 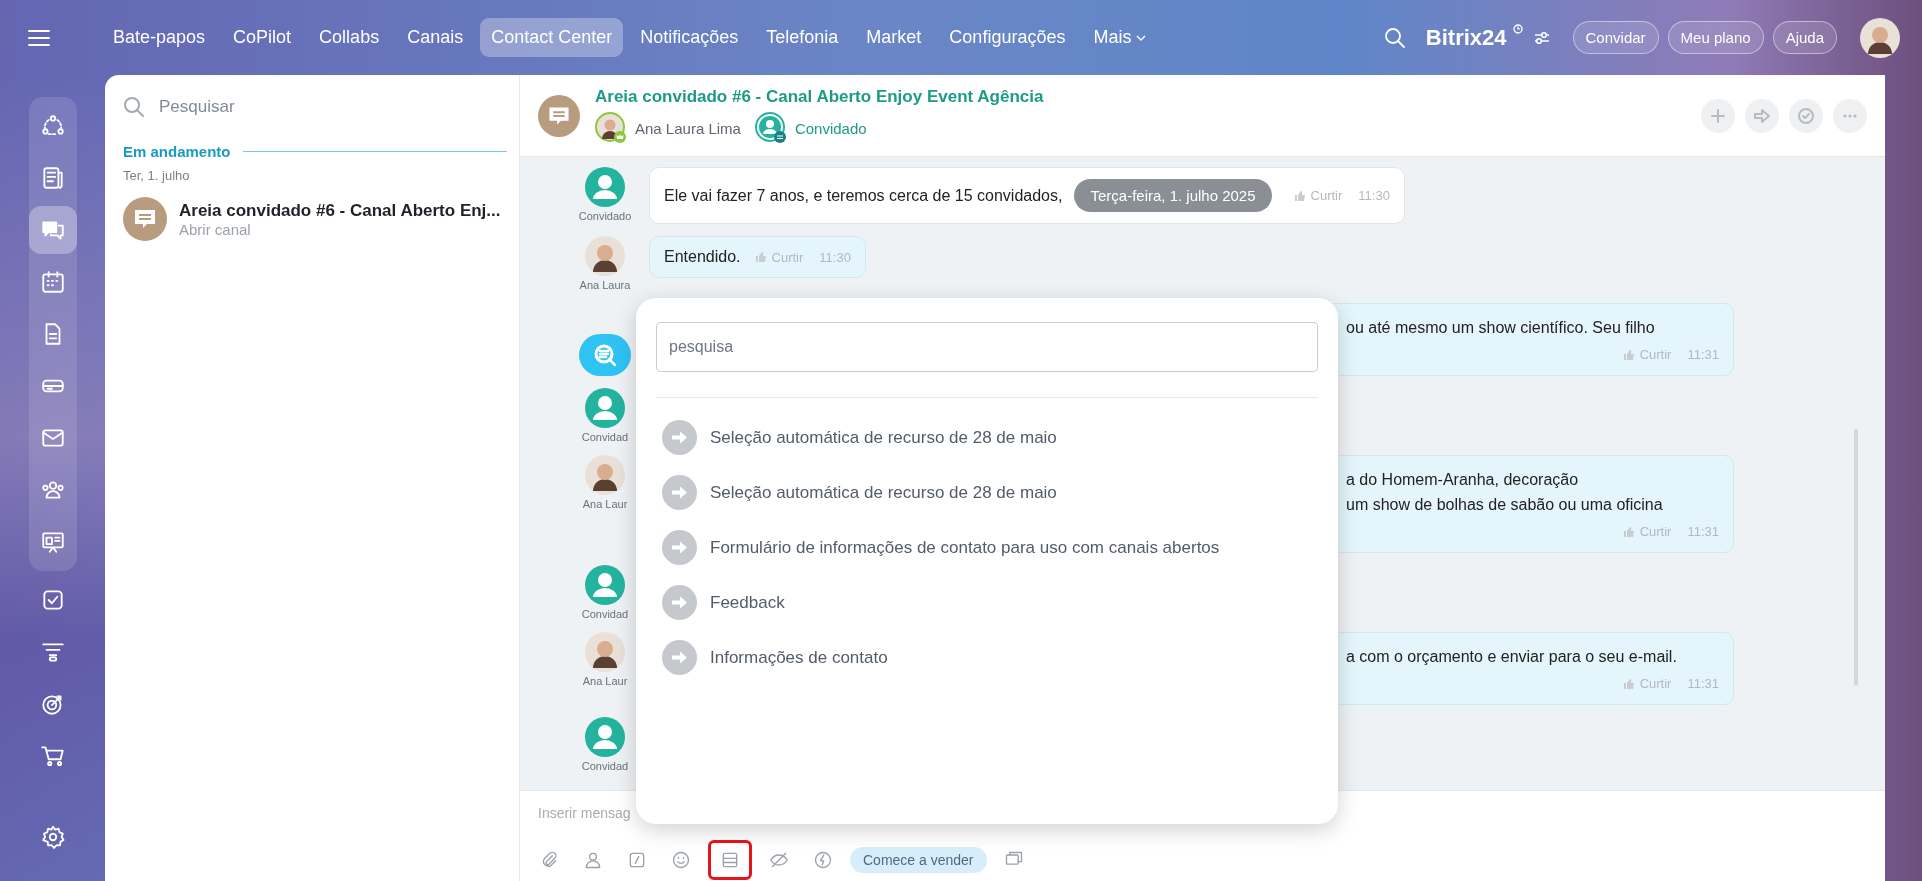 What do you see at coordinates (987, 657) in the screenshot?
I see `template-item: Informações de contato` at bounding box center [987, 657].